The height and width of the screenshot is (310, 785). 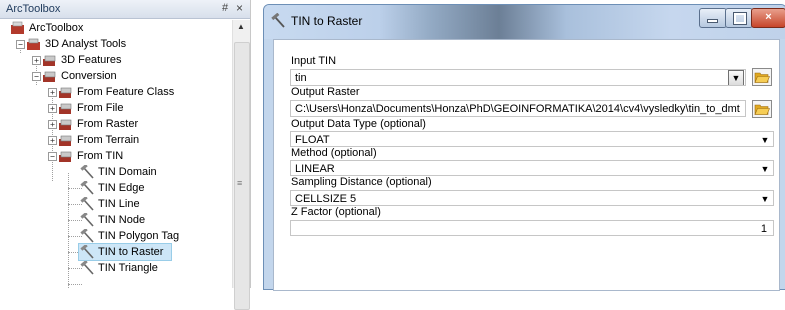 I want to click on close-button: ×, so click(x=768, y=18).